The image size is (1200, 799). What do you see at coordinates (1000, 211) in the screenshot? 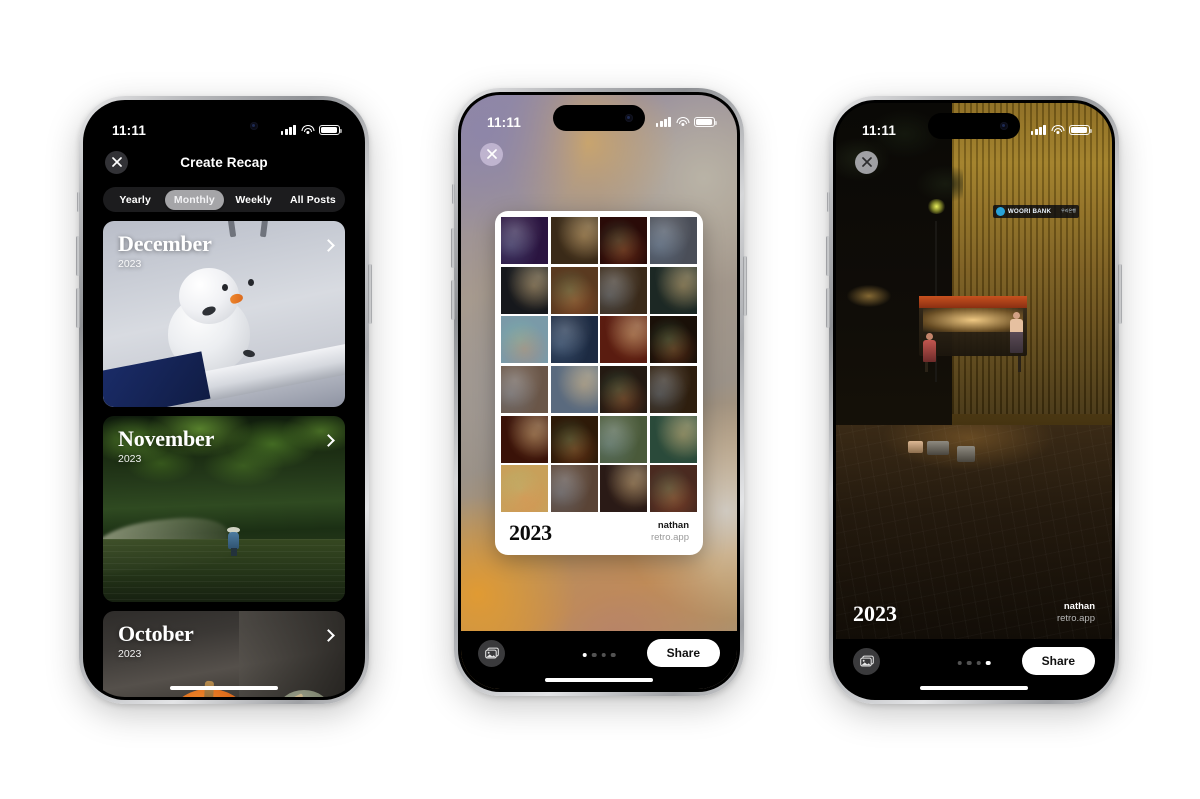
I see `bank-logo-icon` at bounding box center [1000, 211].